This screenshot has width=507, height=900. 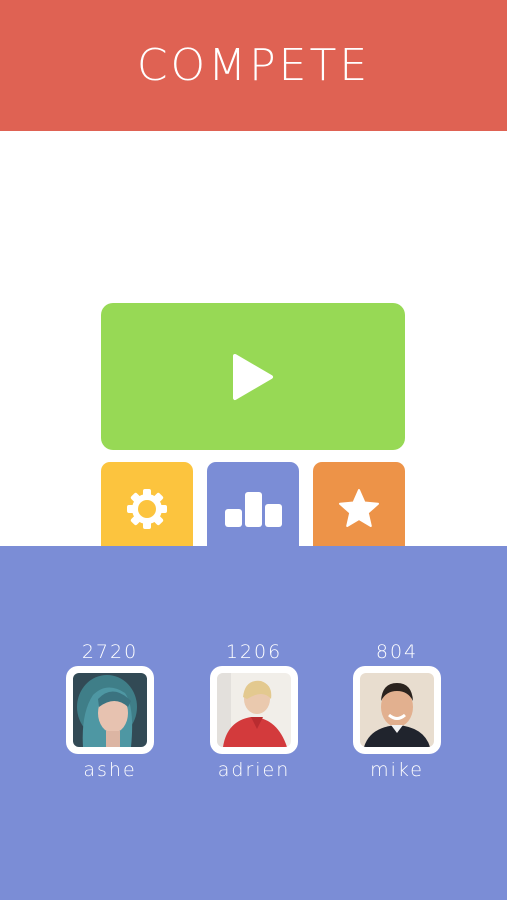 I want to click on player-name: mike, so click(x=397, y=770).